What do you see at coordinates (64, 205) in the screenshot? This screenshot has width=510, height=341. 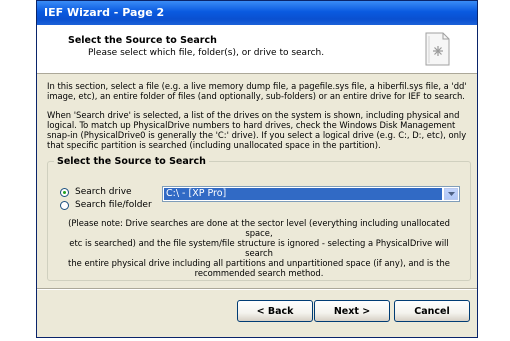 I see `search-file-folder-radio` at bounding box center [64, 205].